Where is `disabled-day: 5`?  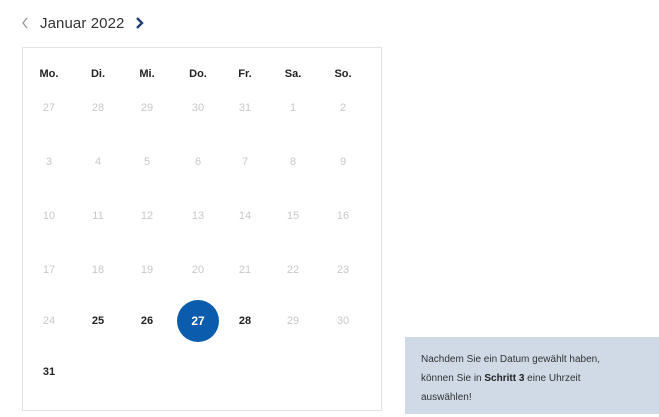 disabled-day: 5 is located at coordinates (147, 162).